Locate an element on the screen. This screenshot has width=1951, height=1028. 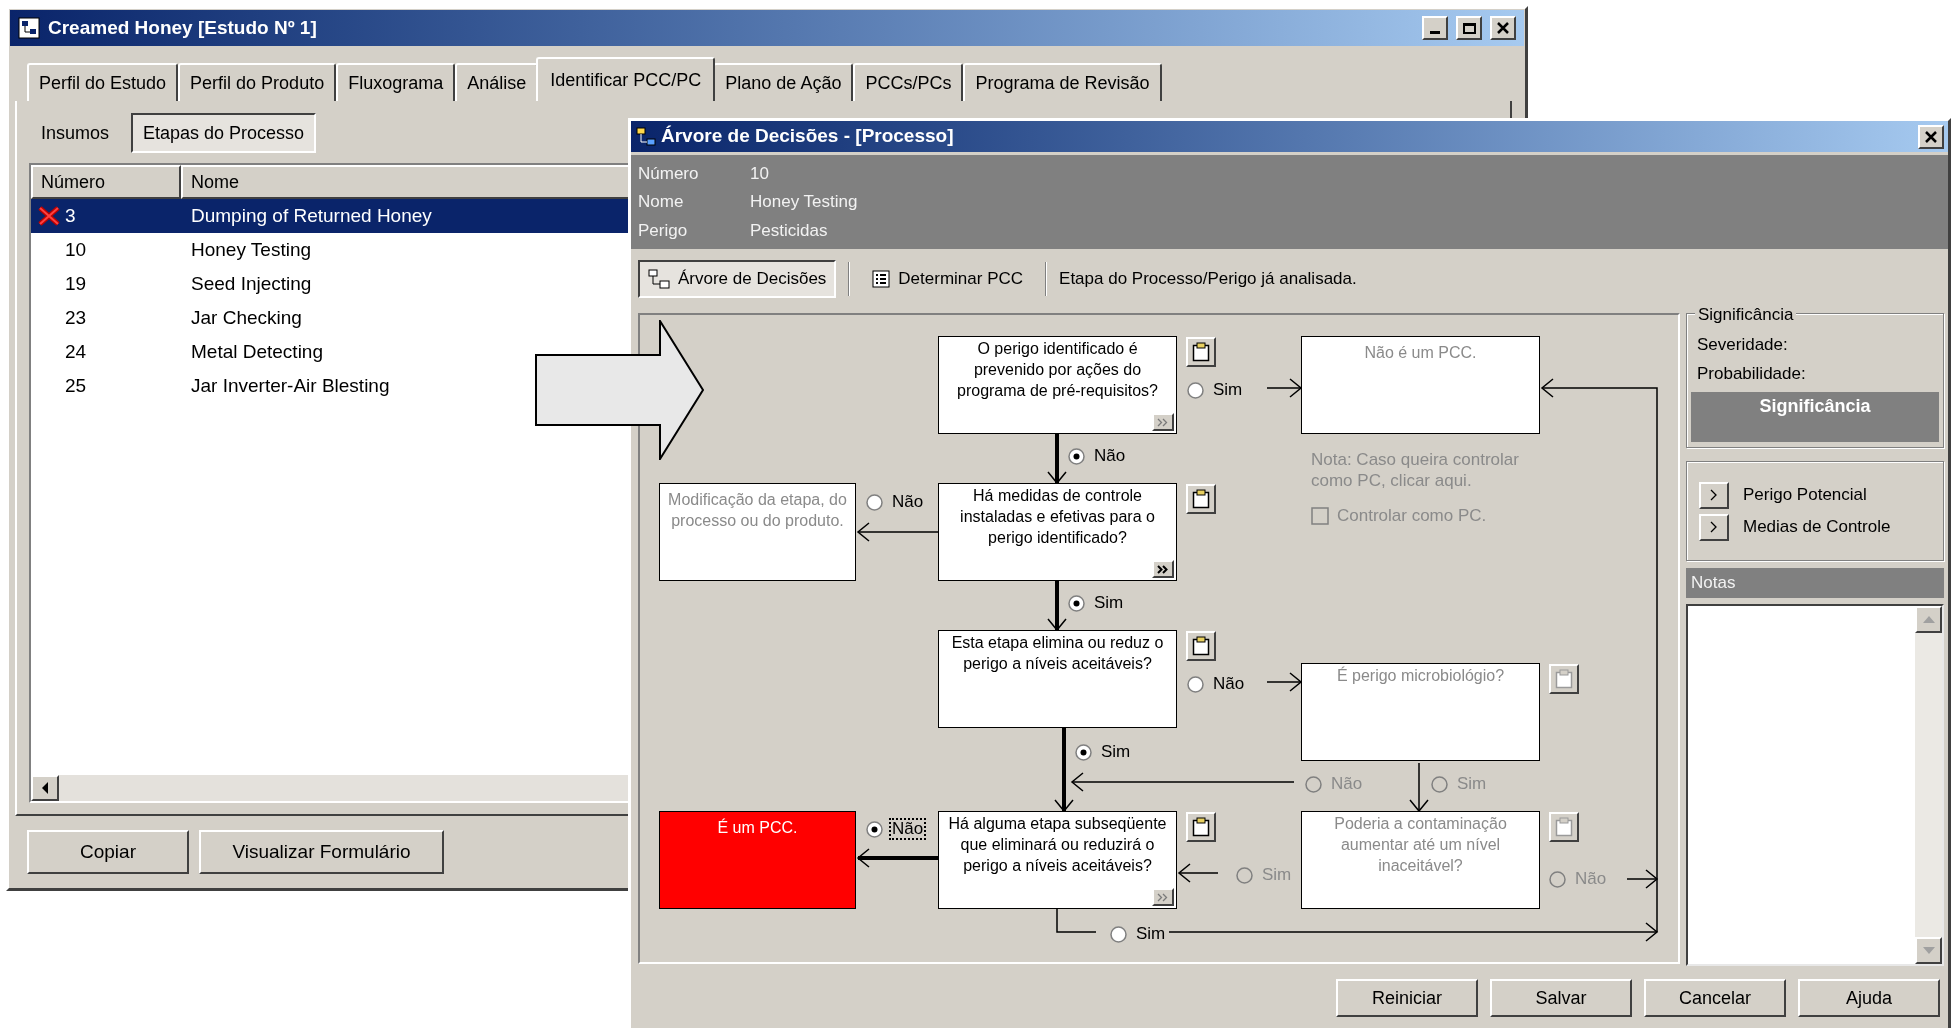
maximize-icon is located at coordinates (1469, 28).